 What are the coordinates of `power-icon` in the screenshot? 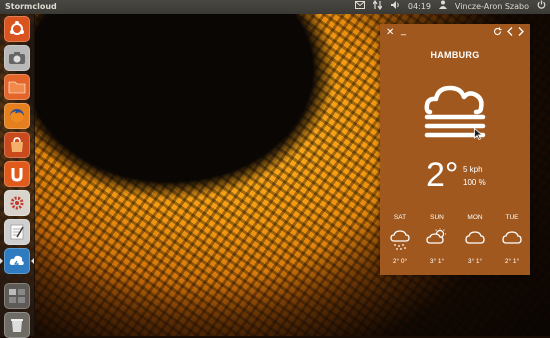 It's located at (541, 7).